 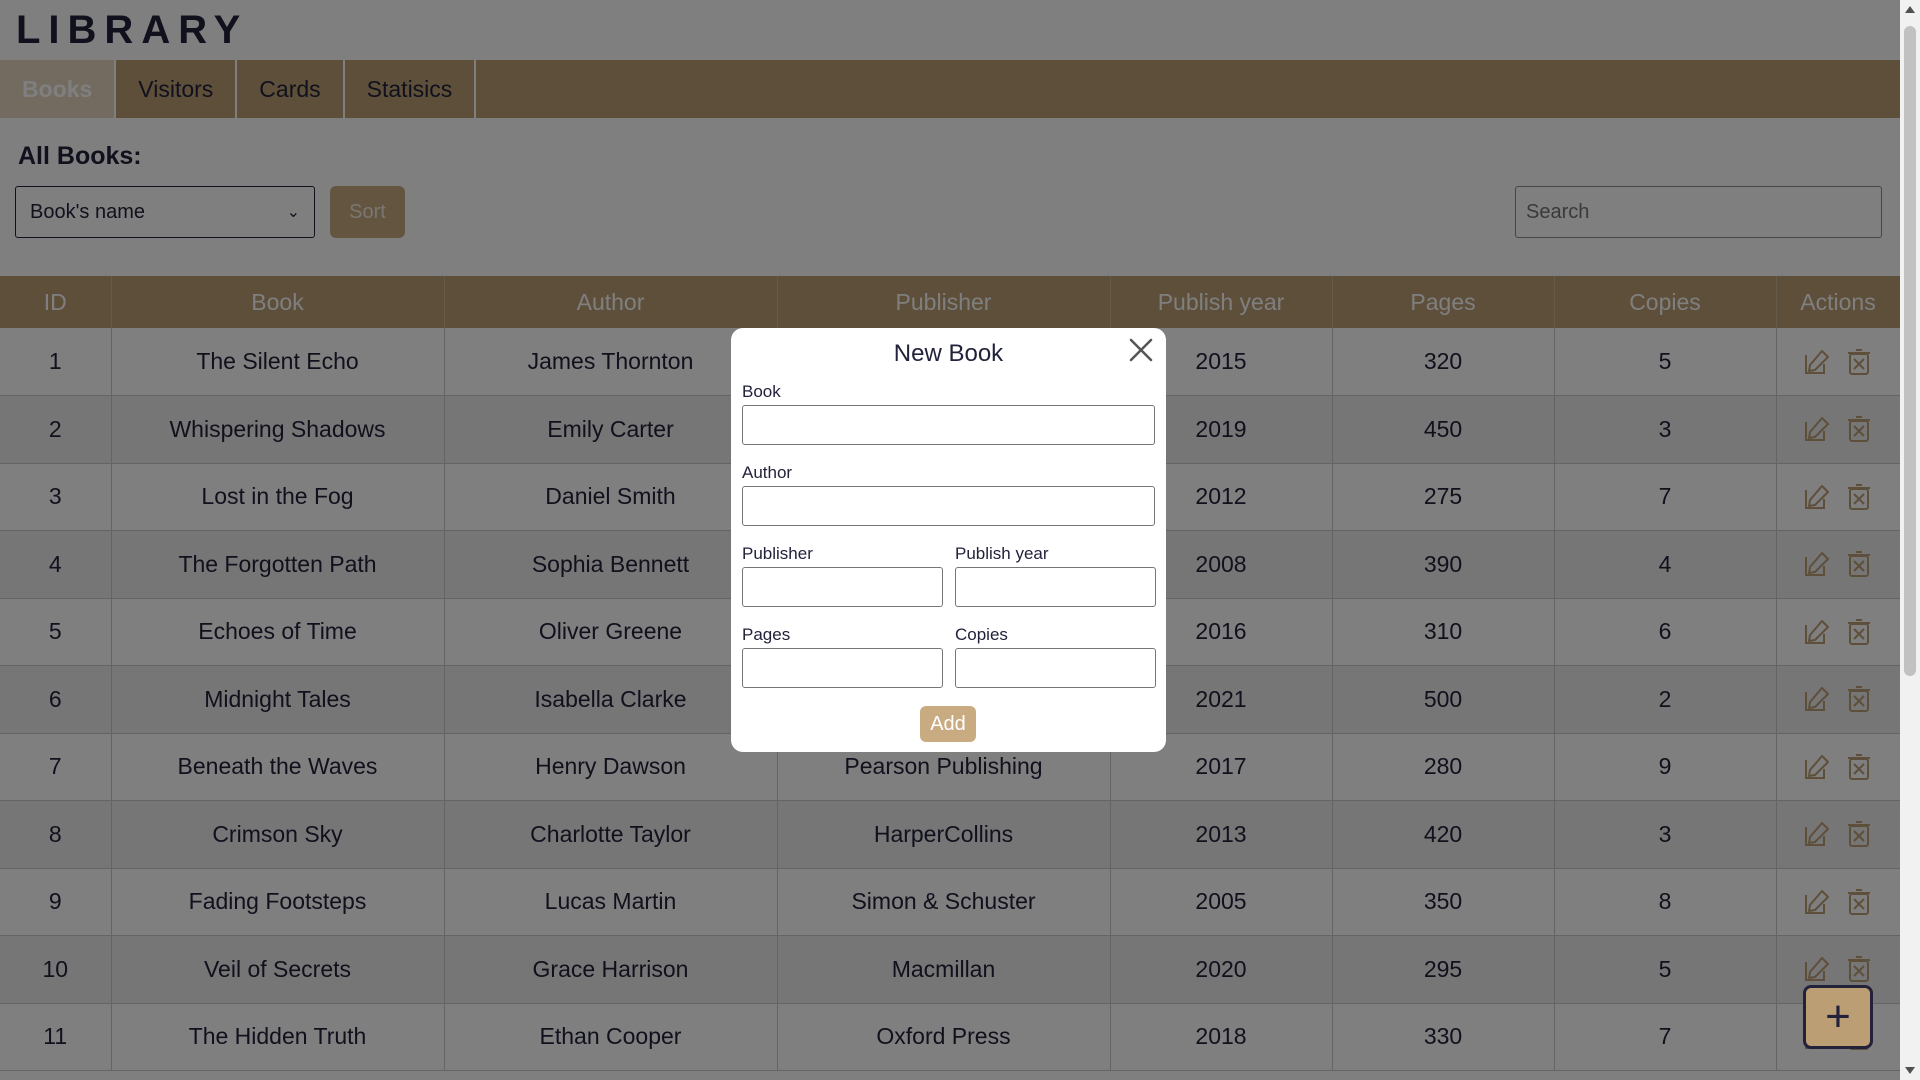 What do you see at coordinates (1141, 350) in the screenshot?
I see `close-icon` at bounding box center [1141, 350].